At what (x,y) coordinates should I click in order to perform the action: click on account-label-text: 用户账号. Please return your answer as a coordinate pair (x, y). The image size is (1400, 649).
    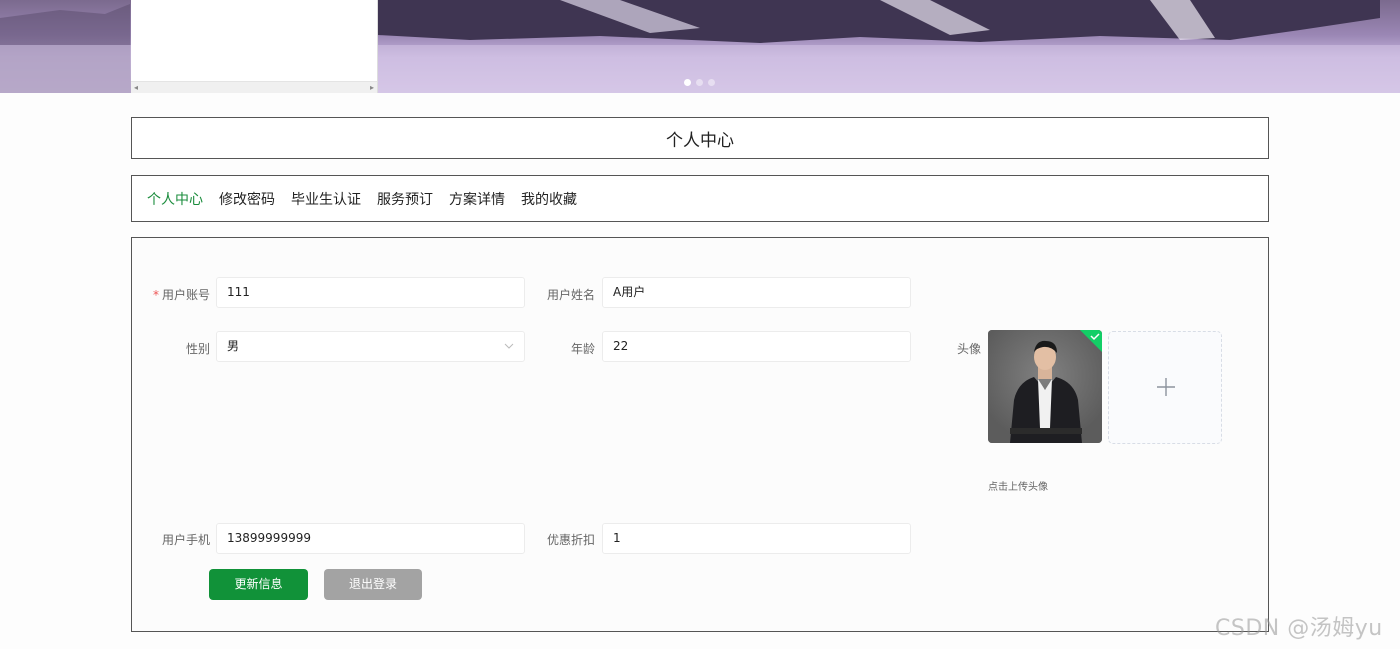
    Looking at the image, I should click on (185, 295).